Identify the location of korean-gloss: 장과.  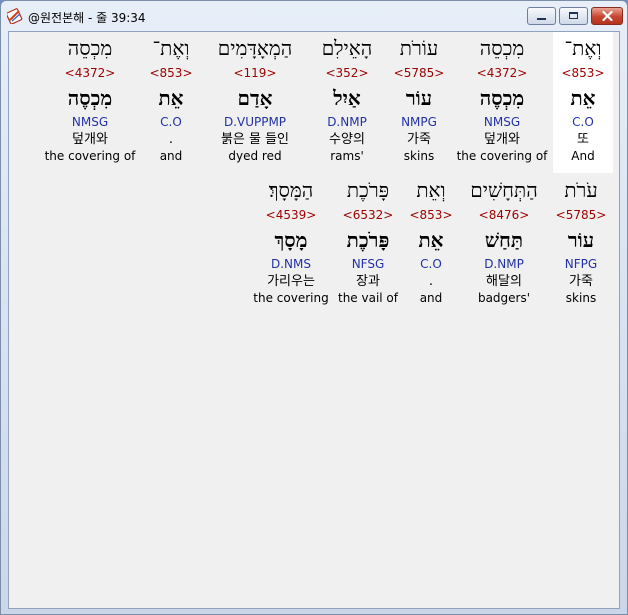
(368, 281).